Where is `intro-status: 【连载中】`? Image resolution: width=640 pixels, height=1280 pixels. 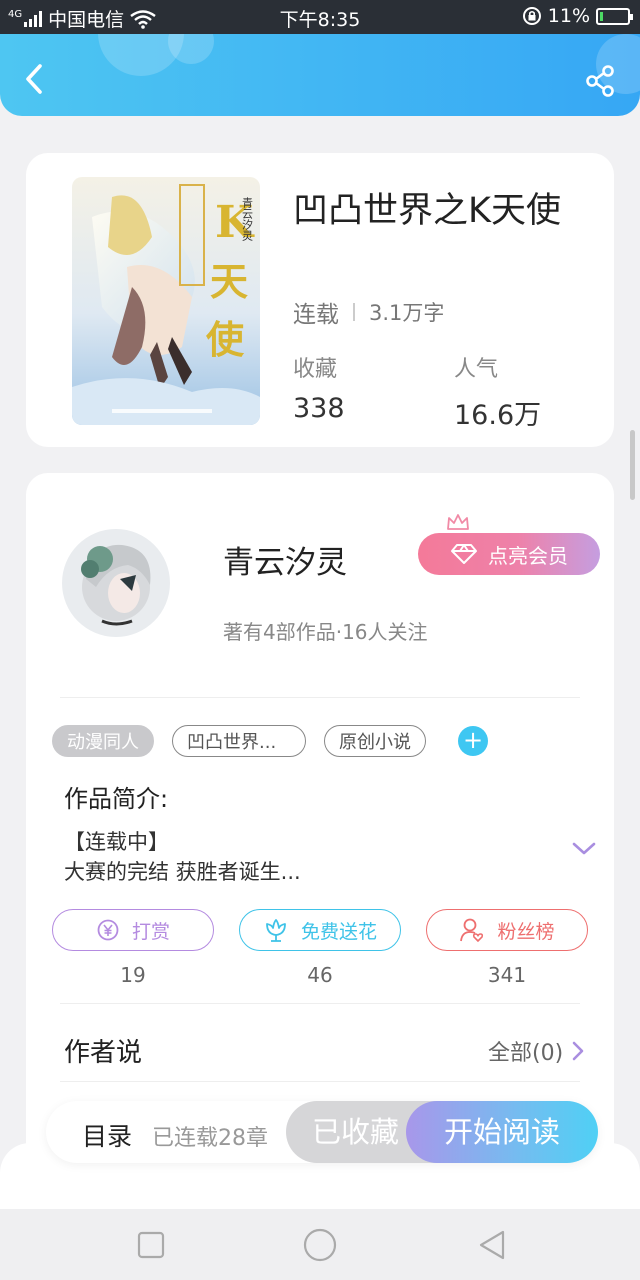
intro-status: 【连载中】 is located at coordinates (116, 842).